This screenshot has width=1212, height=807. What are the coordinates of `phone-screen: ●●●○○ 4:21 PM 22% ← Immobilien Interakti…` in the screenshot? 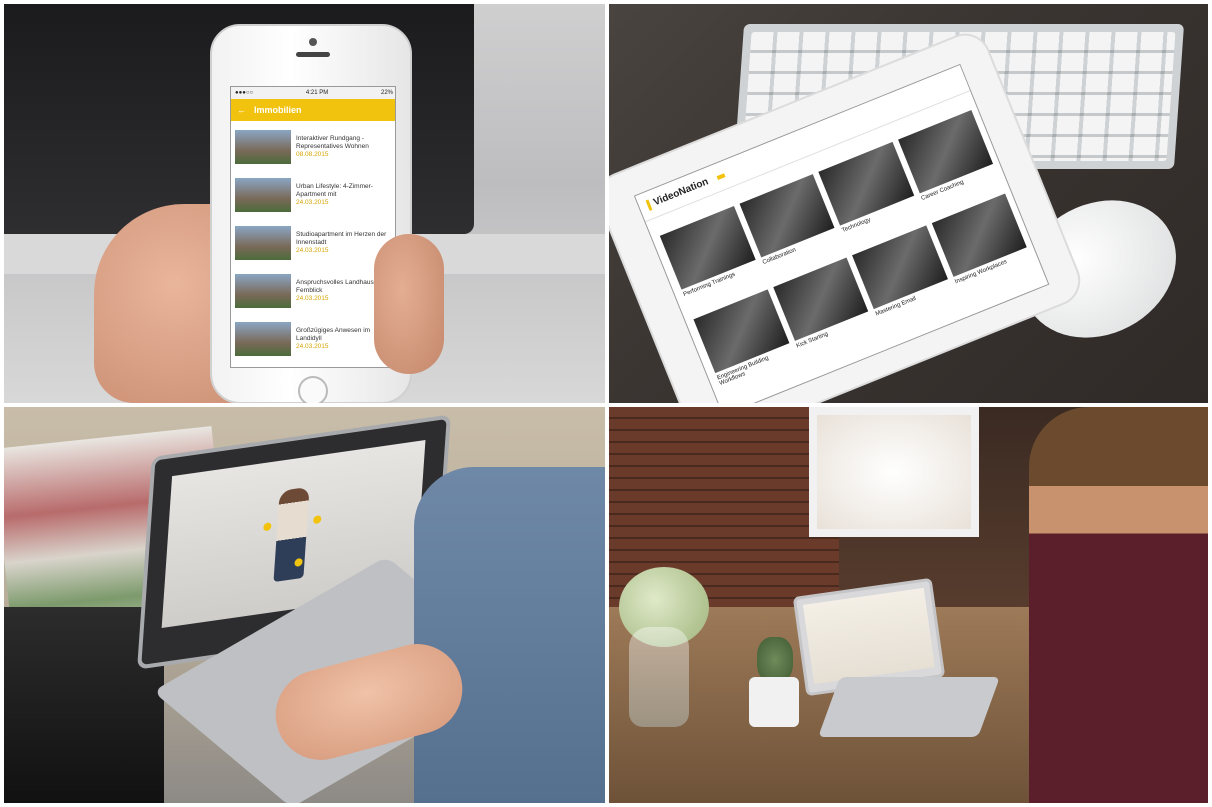 It's located at (313, 227).